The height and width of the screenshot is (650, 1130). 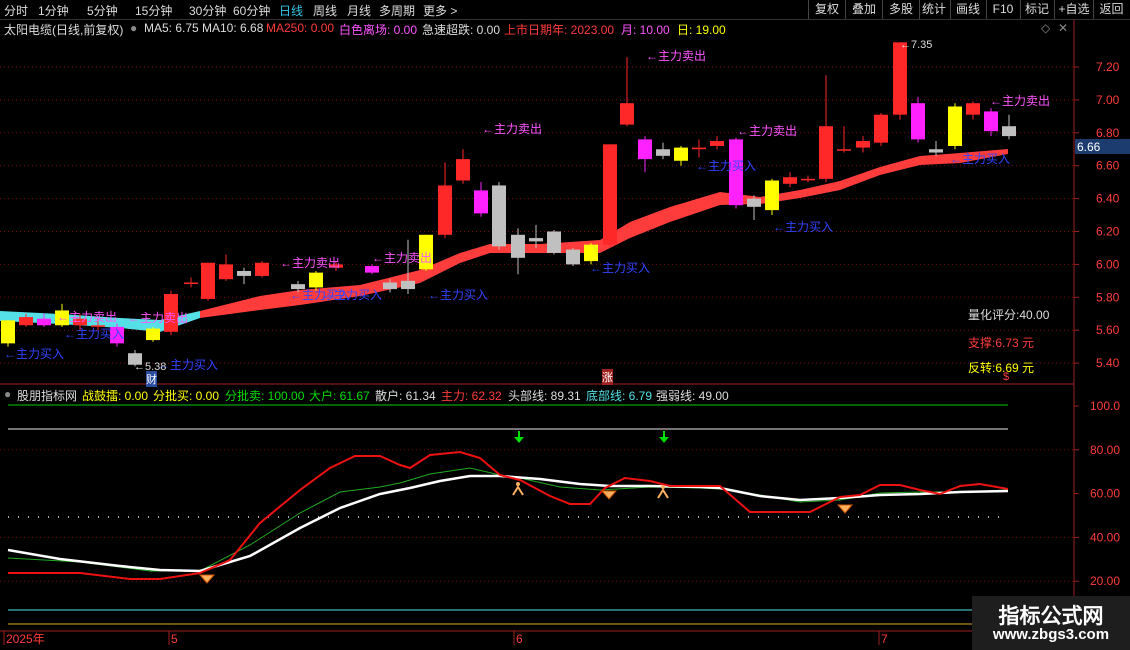 I want to click on indicator-tick-label: 80.00, so click(x=1105, y=450).